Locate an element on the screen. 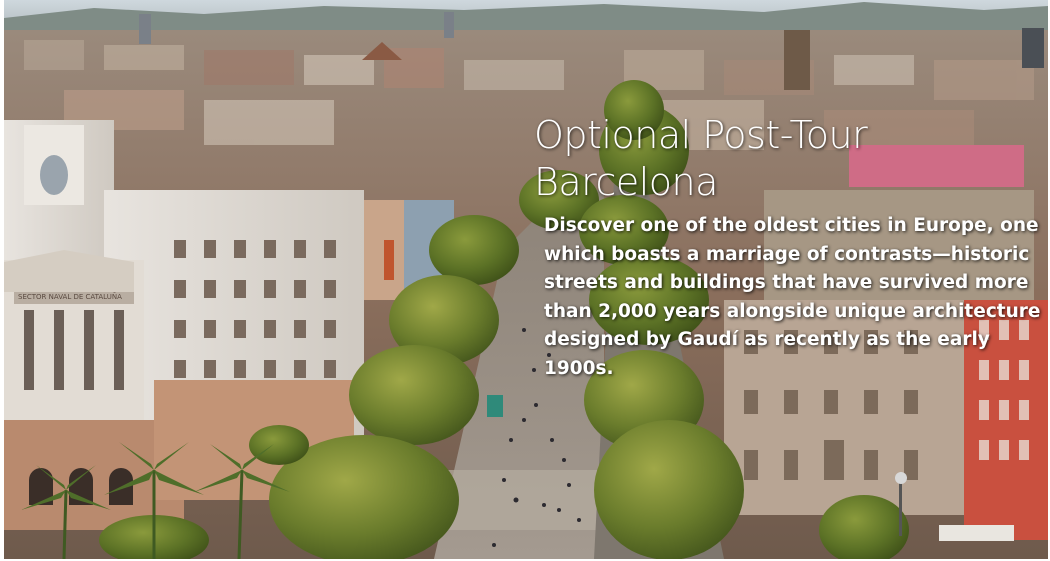 The height and width of the screenshot is (561, 1050). hero-title-line1: Optional Post-Tour is located at coordinates (701, 135).